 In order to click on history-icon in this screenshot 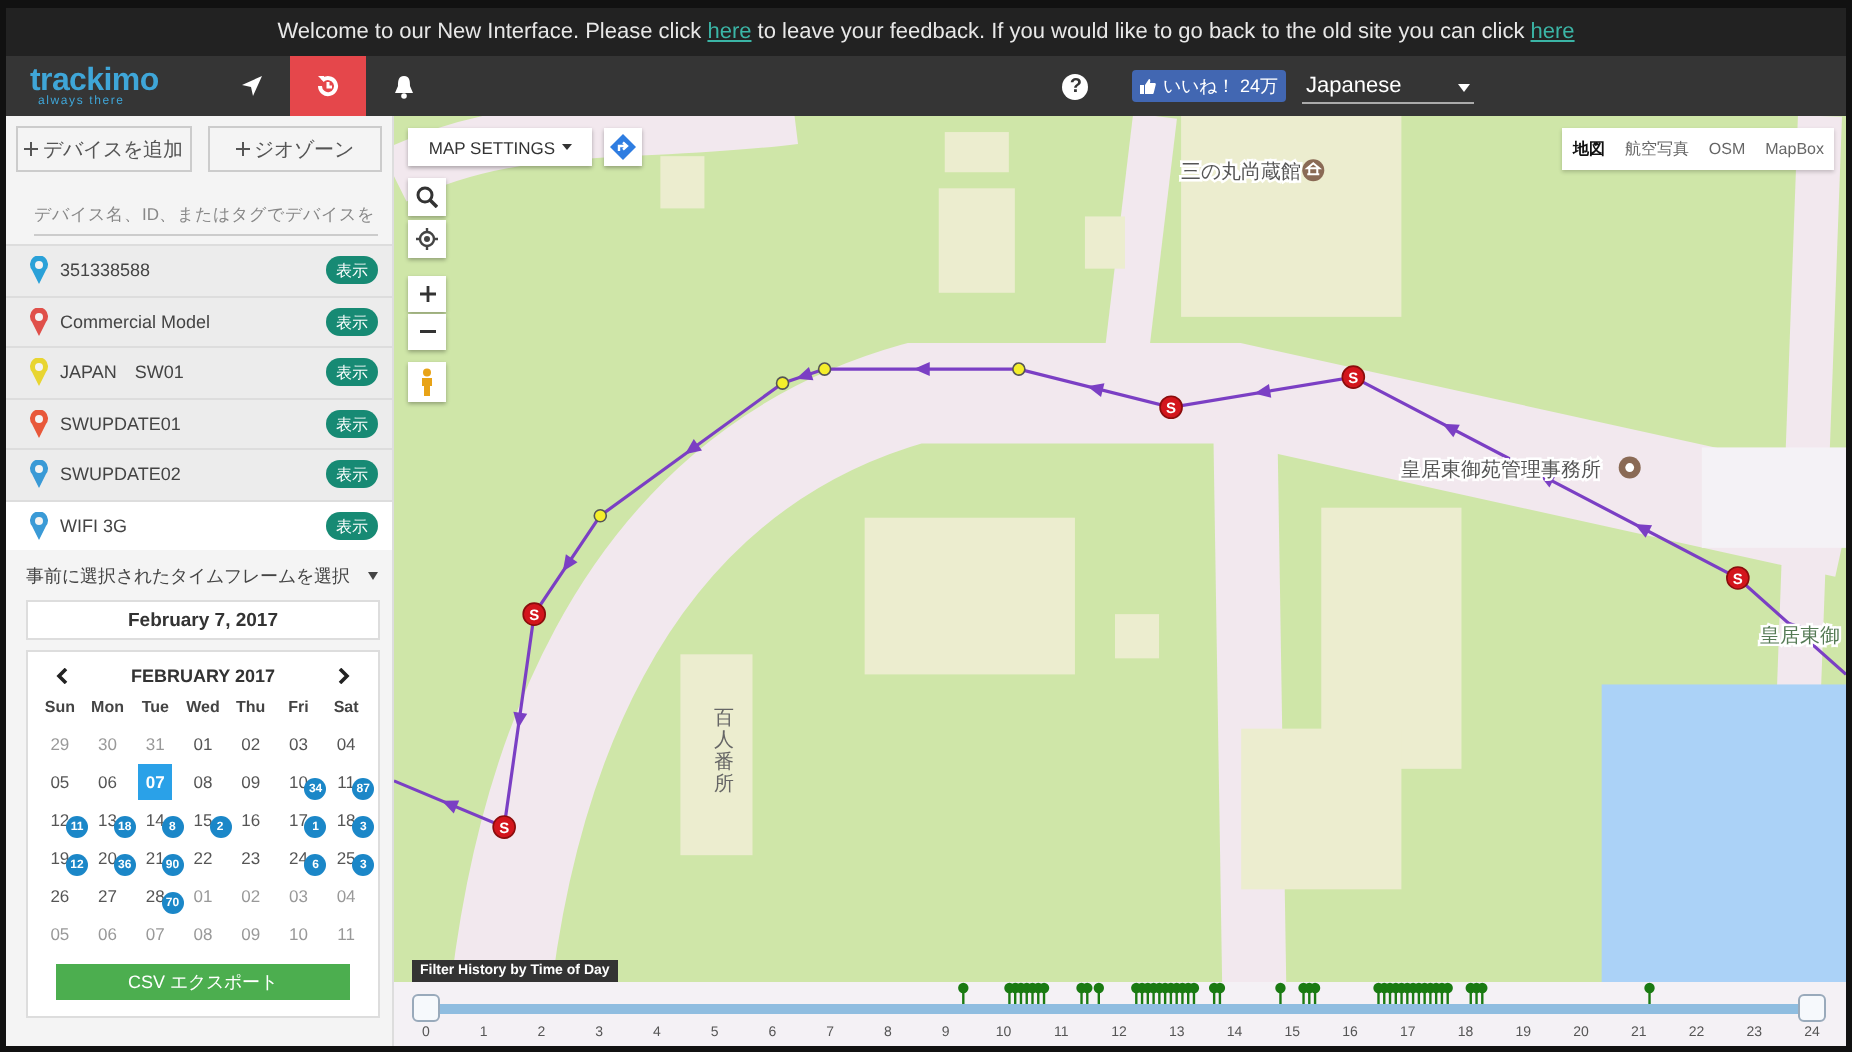, I will do `click(328, 86)`.